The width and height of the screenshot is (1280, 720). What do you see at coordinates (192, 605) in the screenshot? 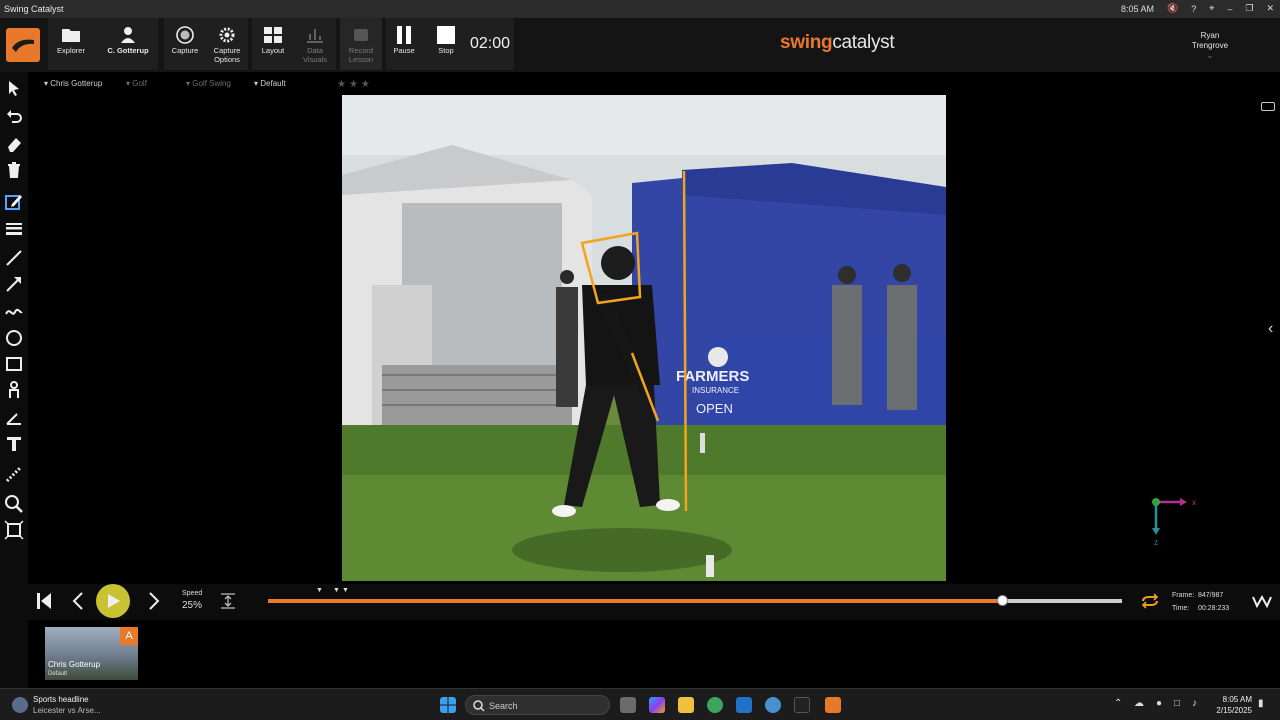
I see `speed-value: 25%` at bounding box center [192, 605].